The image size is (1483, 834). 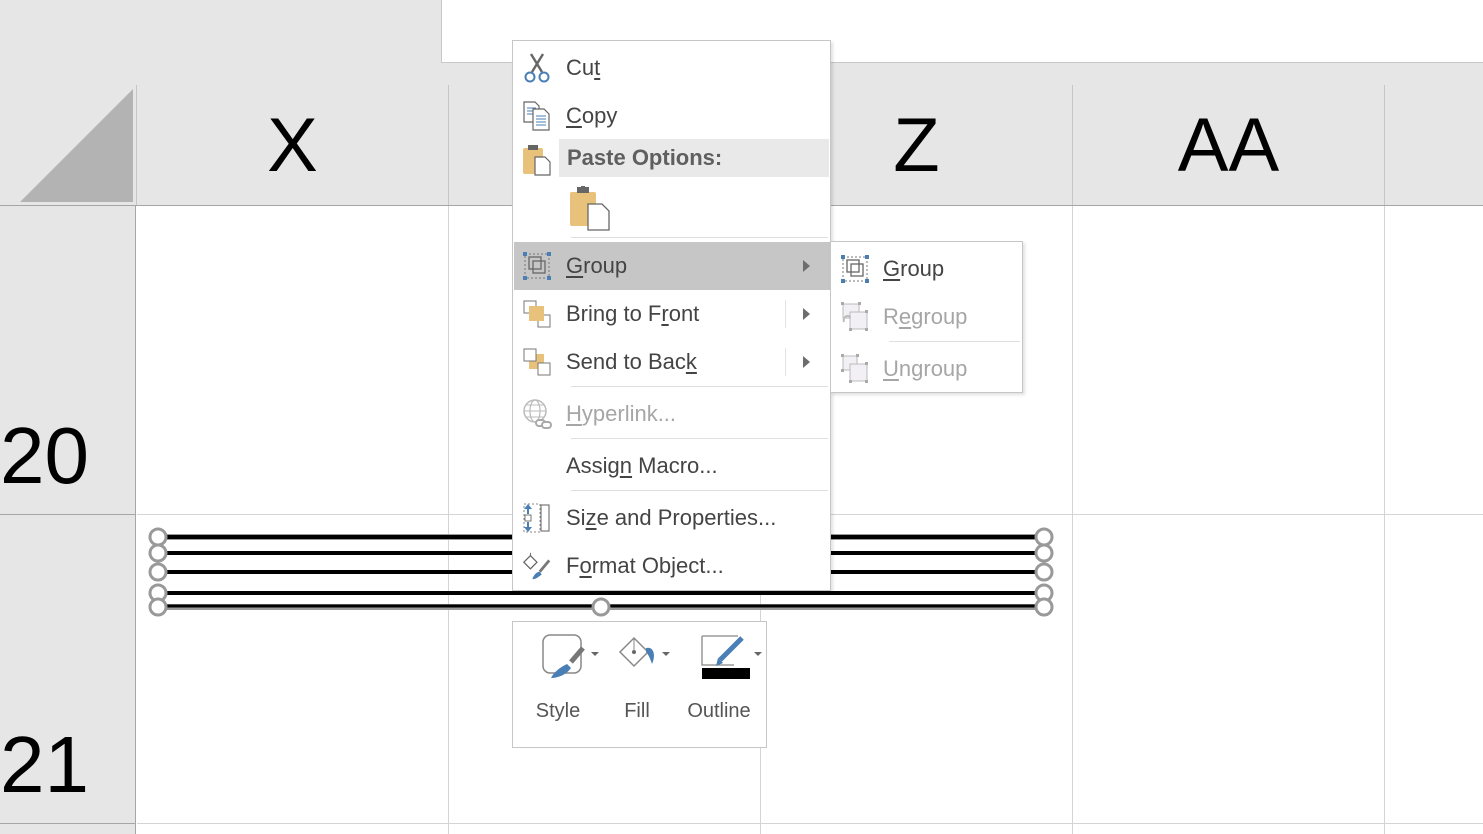 What do you see at coordinates (583, 67) in the screenshot?
I see `menu-item-label: Cut` at bounding box center [583, 67].